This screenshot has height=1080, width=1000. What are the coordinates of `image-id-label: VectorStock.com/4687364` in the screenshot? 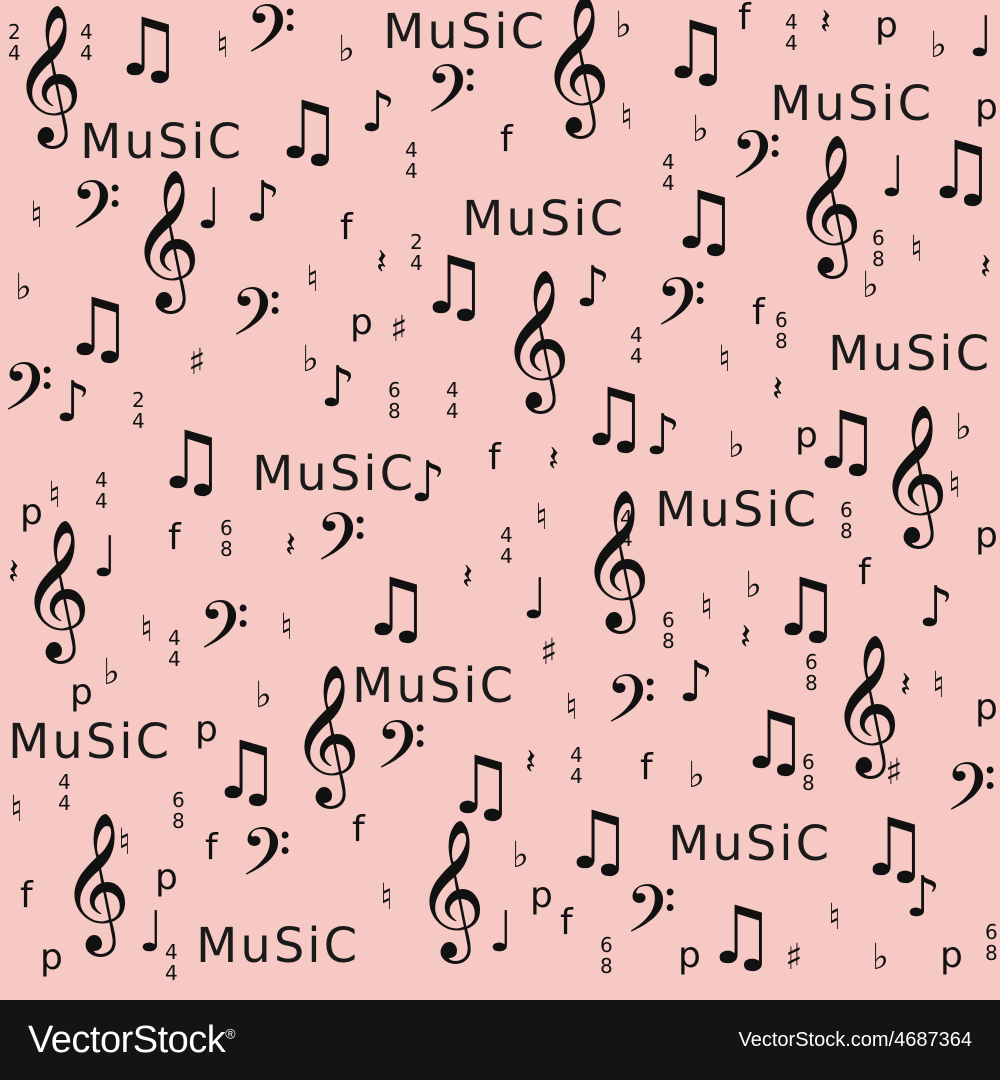 It's located at (855, 1039).